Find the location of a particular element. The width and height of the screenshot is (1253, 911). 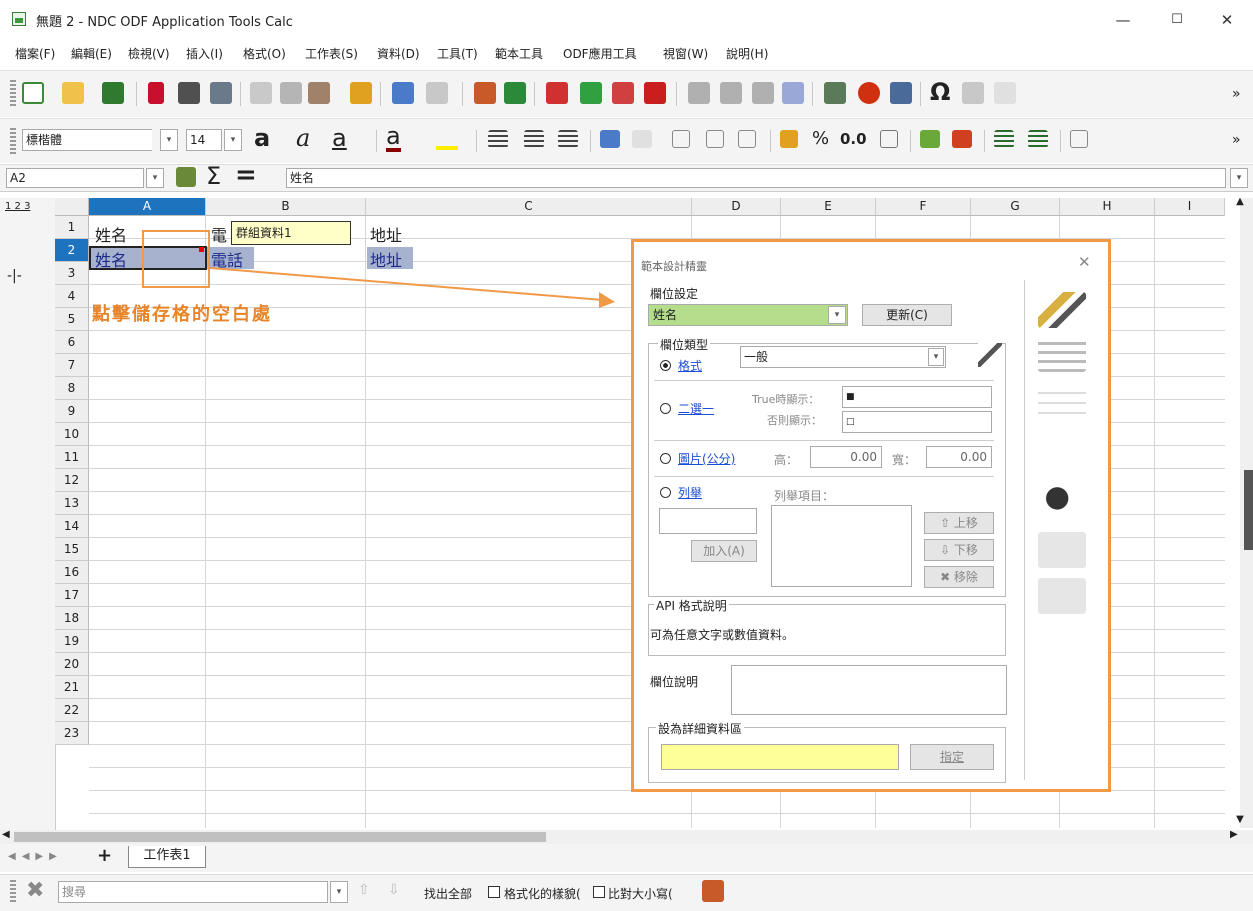

print-preview-icon is located at coordinates (221, 93).